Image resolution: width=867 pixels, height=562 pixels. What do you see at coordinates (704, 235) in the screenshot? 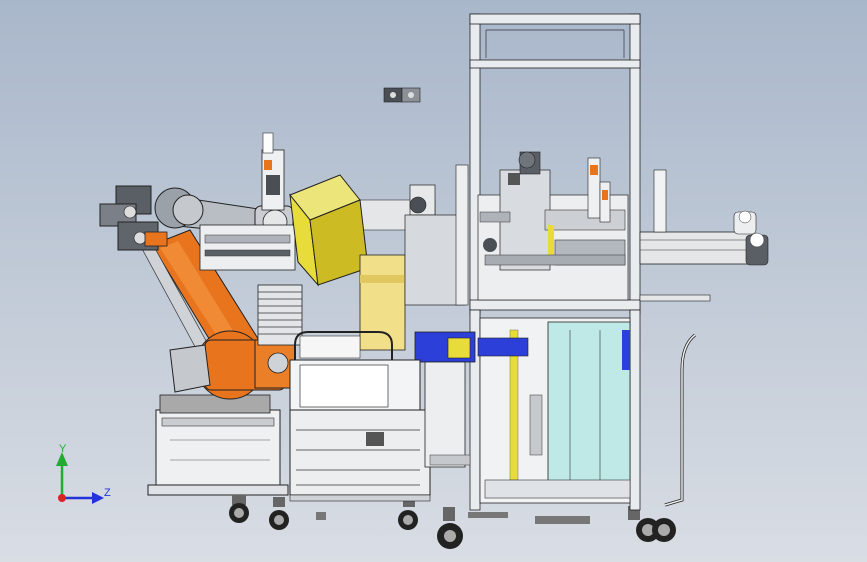
I see `right-conveyor` at bounding box center [704, 235].